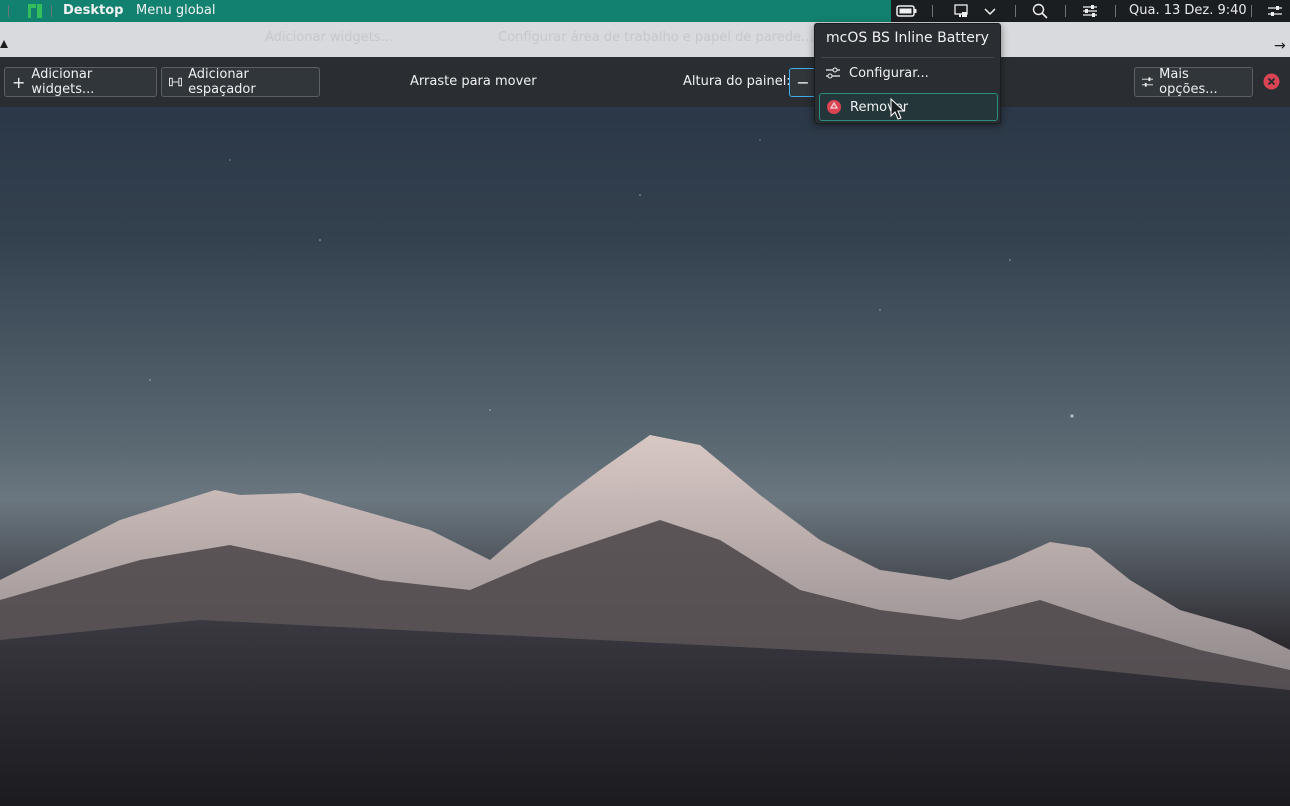 The height and width of the screenshot is (806, 1290). What do you see at coordinates (222, 82) in the screenshot?
I see `add-spacer-label: Adicionar espaçador` at bounding box center [222, 82].